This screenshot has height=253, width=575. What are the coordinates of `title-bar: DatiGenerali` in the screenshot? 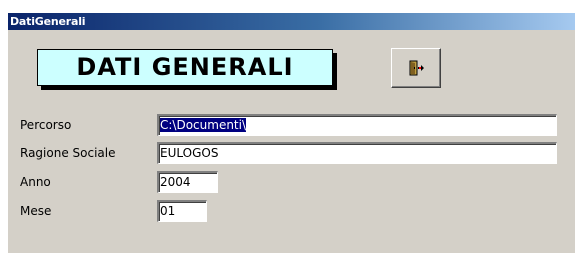 It's located at (291, 21).